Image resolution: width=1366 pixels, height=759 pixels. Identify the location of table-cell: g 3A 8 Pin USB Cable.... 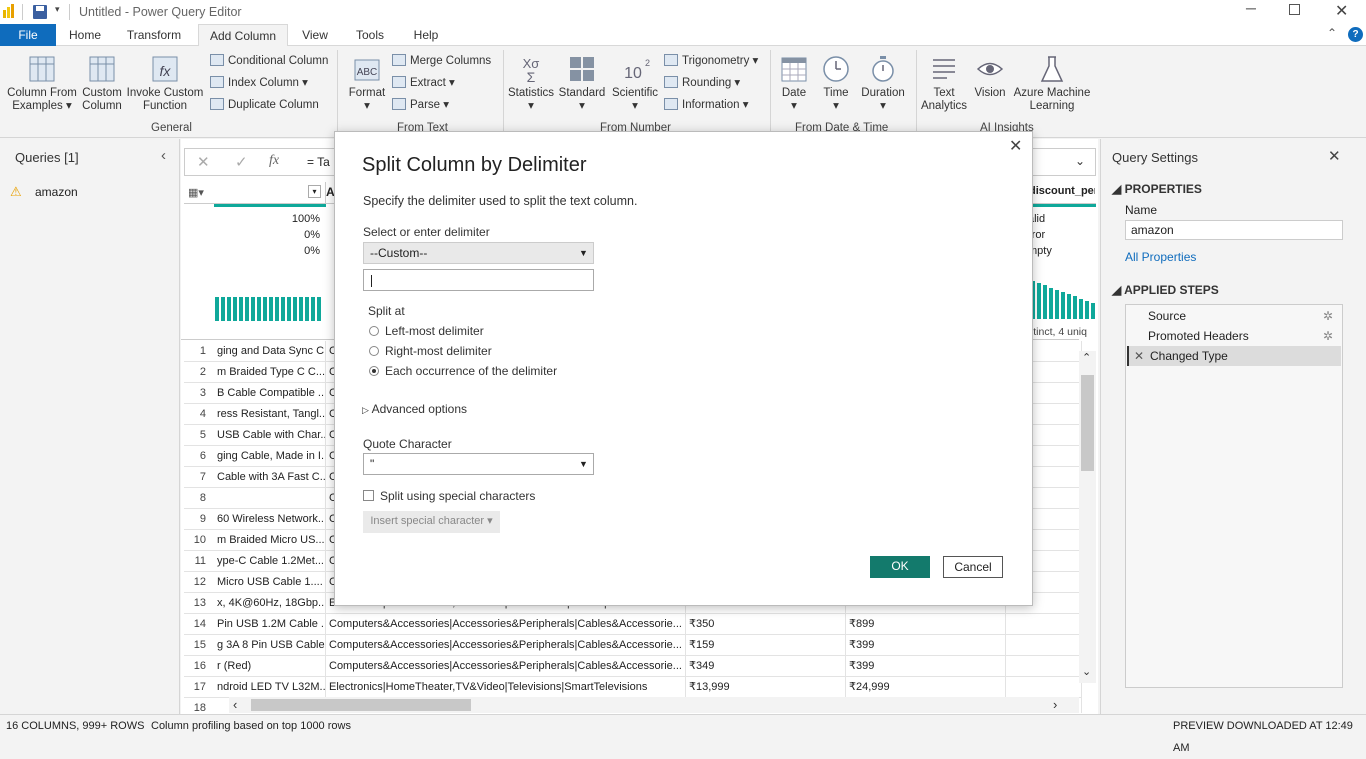
(270, 645).